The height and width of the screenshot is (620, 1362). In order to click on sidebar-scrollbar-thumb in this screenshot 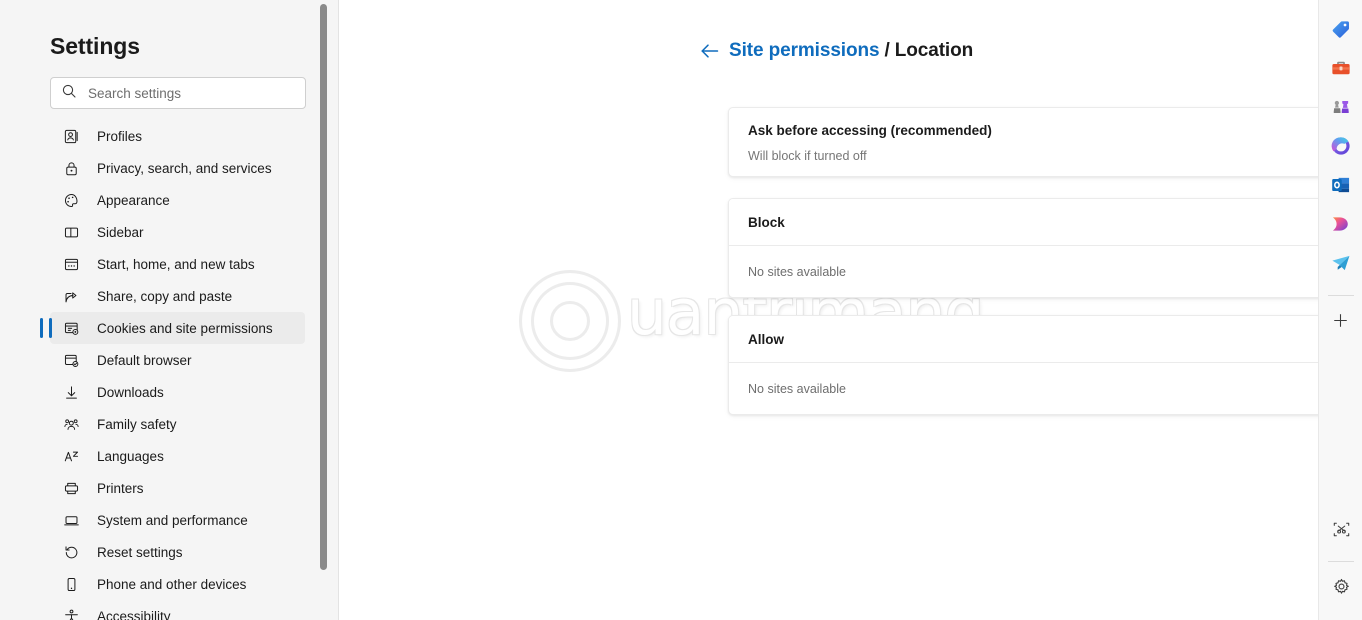, I will do `click(323, 287)`.